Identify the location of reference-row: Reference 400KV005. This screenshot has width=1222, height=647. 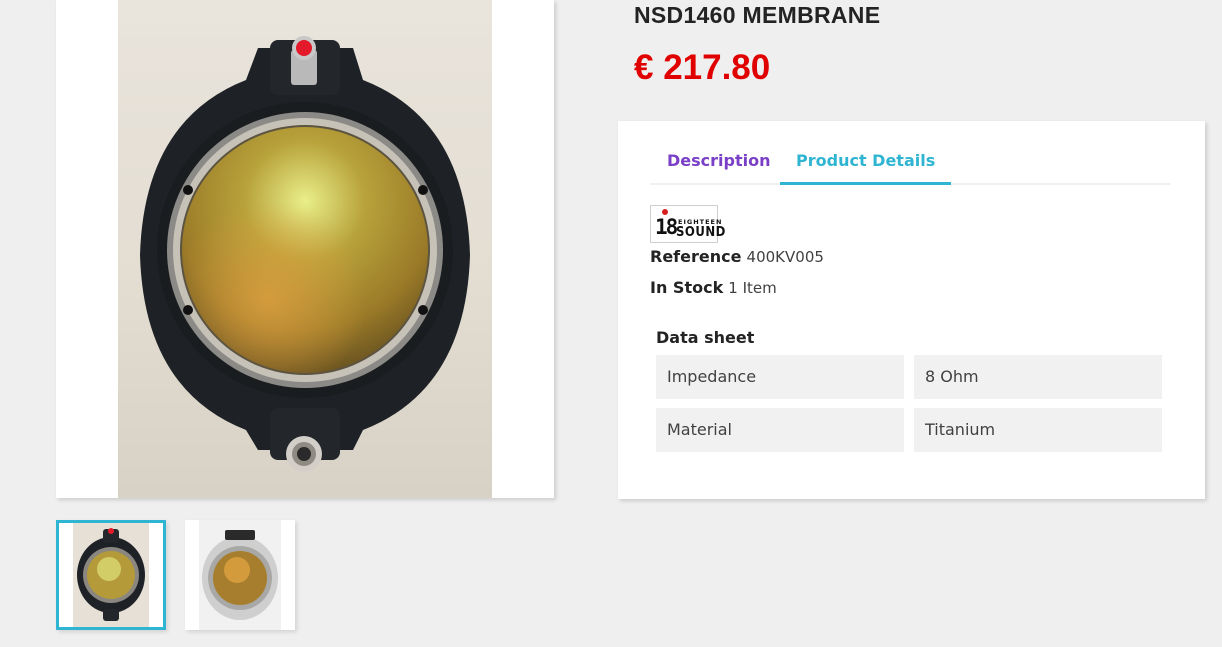
(737, 256).